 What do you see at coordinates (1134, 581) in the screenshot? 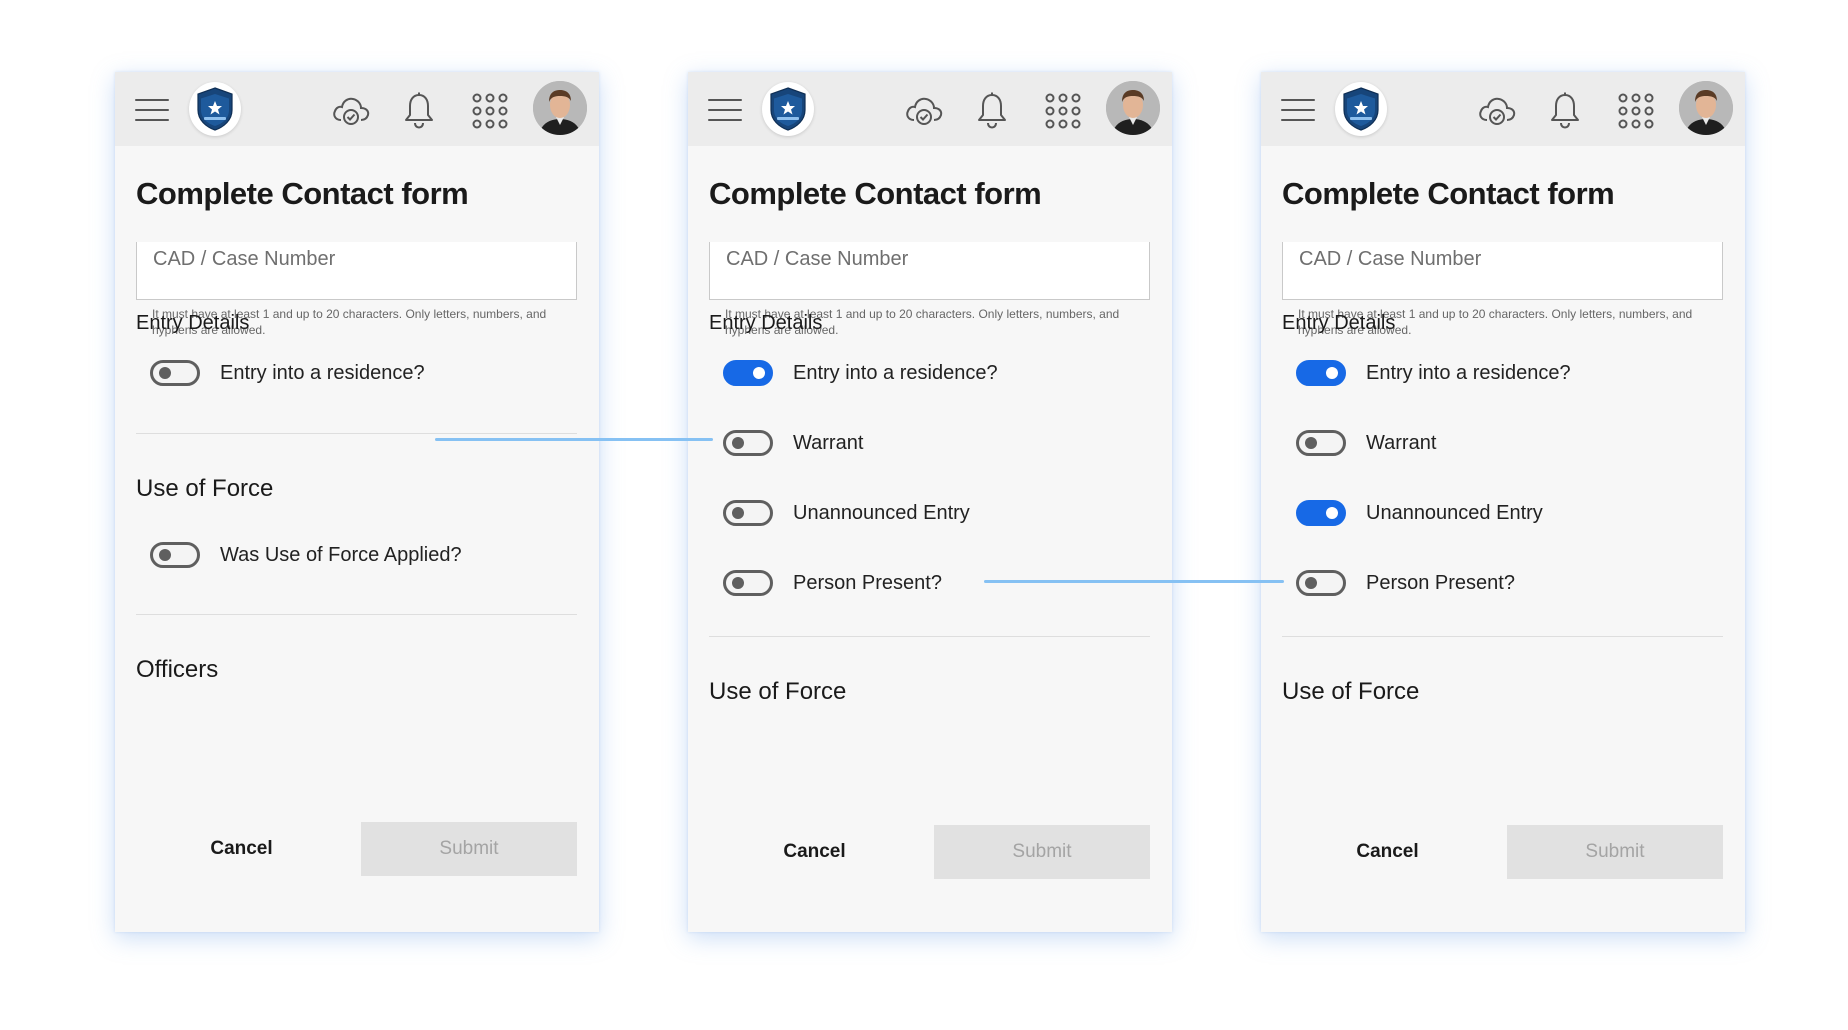
I see `flow-connector-unannounced-entry` at bounding box center [1134, 581].